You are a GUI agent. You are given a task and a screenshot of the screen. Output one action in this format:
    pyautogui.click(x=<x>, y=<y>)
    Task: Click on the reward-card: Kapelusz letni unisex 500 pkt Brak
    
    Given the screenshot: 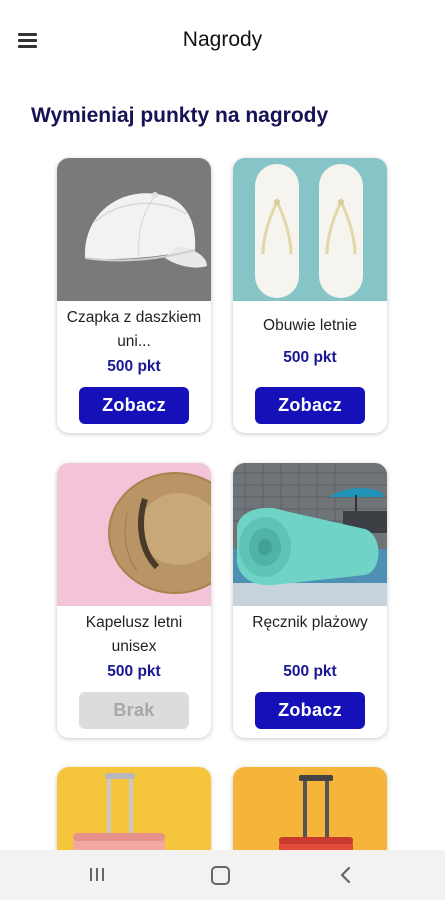 What is the action you would take?
    pyautogui.click(x=134, y=600)
    